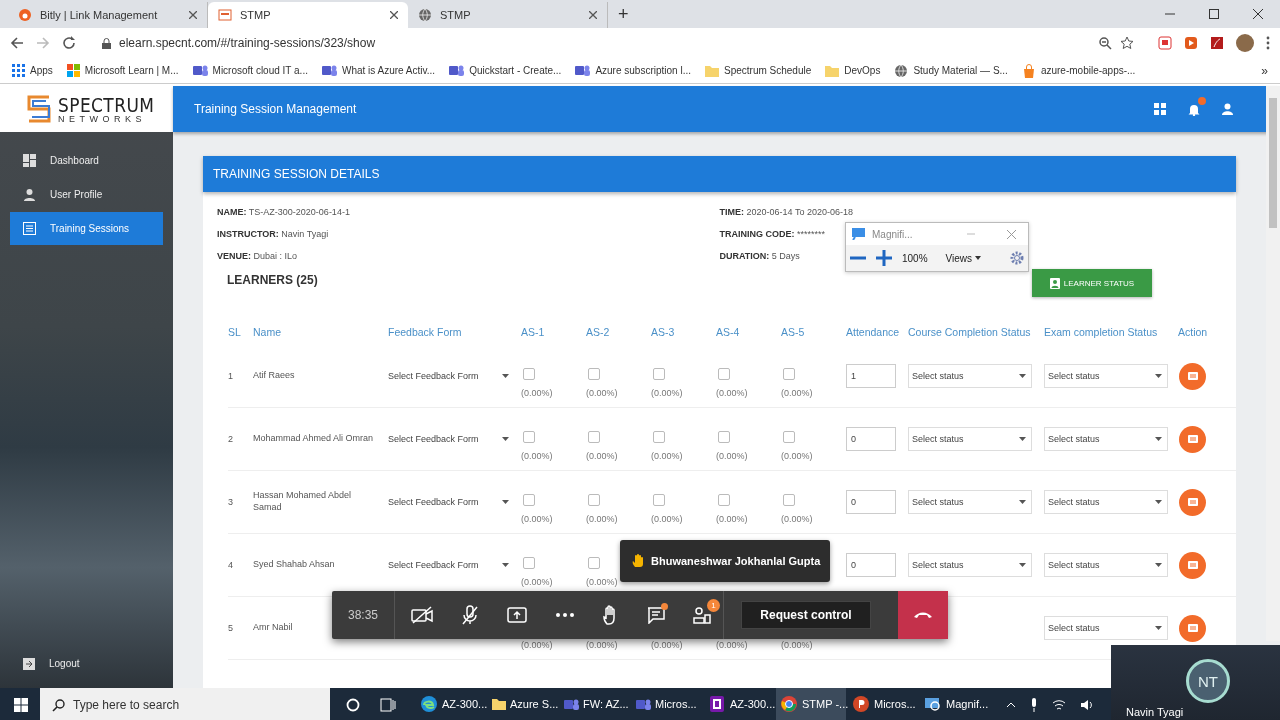 The width and height of the screenshot is (1280, 720). Describe the element at coordinates (1087, 705) in the screenshot. I see `speaker-icon` at that location.